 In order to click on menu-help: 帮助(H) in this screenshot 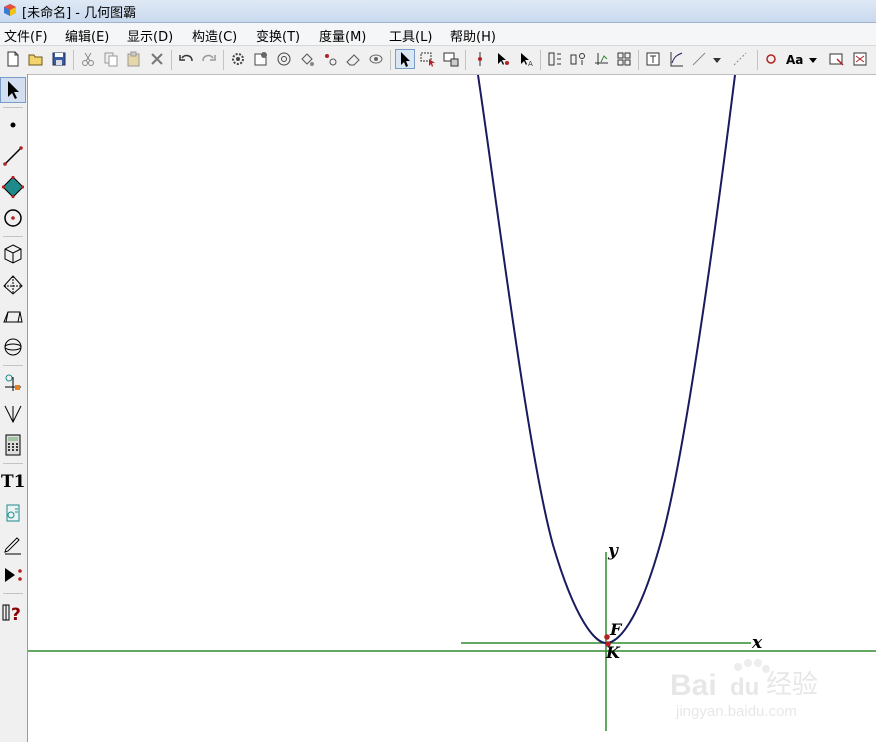, I will do `click(473, 35)`.